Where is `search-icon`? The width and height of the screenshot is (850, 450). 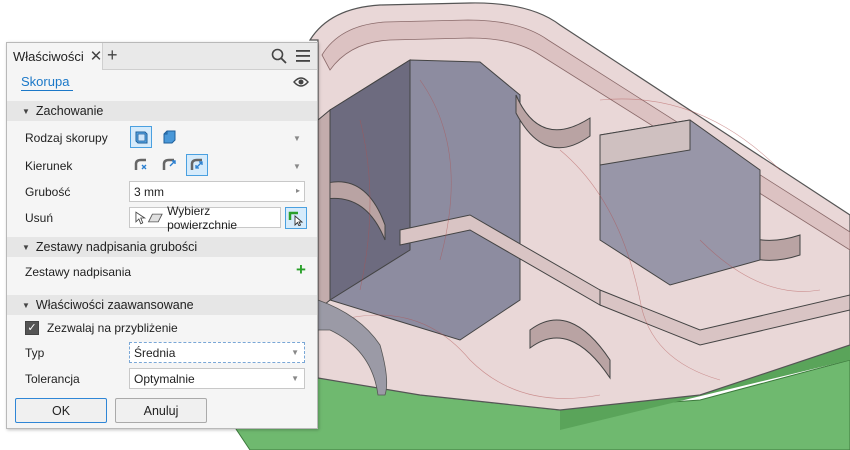
search-icon is located at coordinates (279, 57).